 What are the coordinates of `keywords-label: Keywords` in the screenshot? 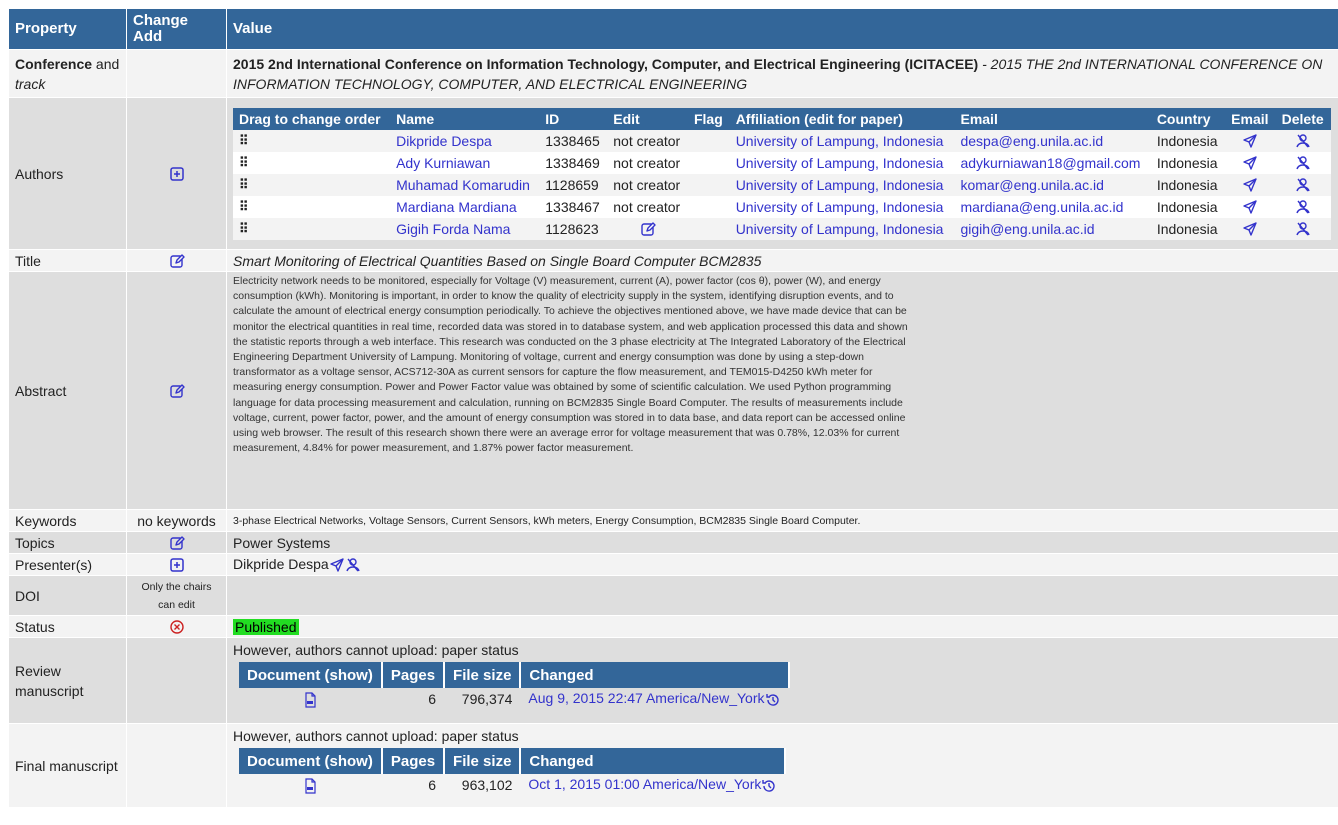 It's located at (67, 520).